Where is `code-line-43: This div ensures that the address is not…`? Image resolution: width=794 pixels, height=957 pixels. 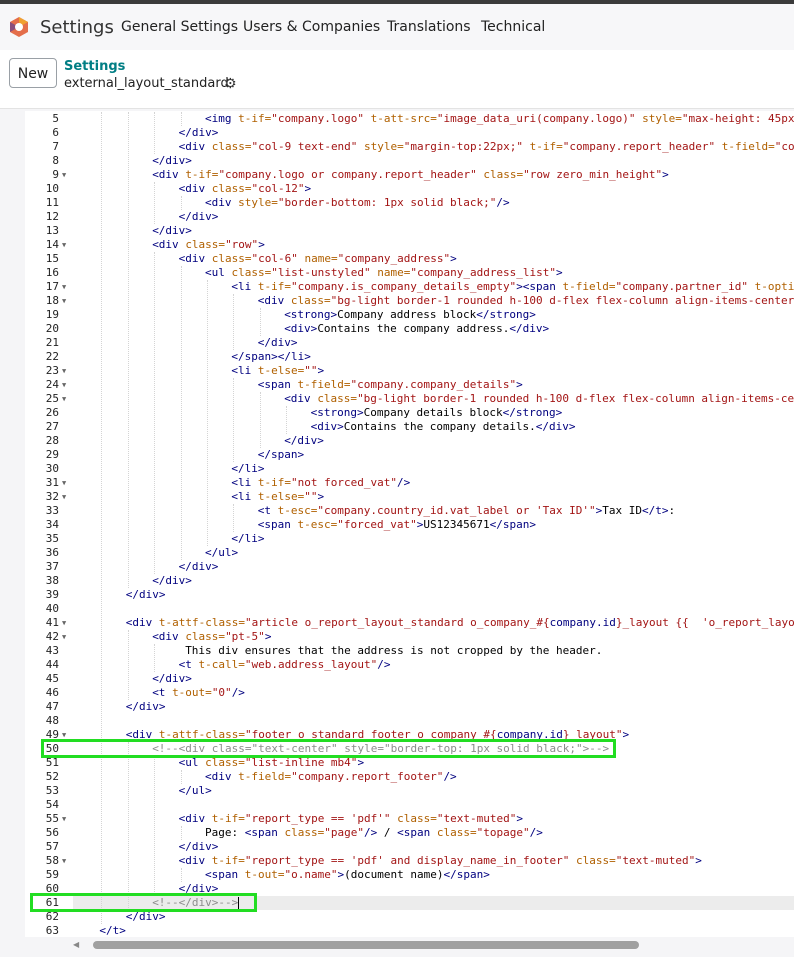
code-line-43: This div ensures that the address is not… is located at coordinates (393, 651).